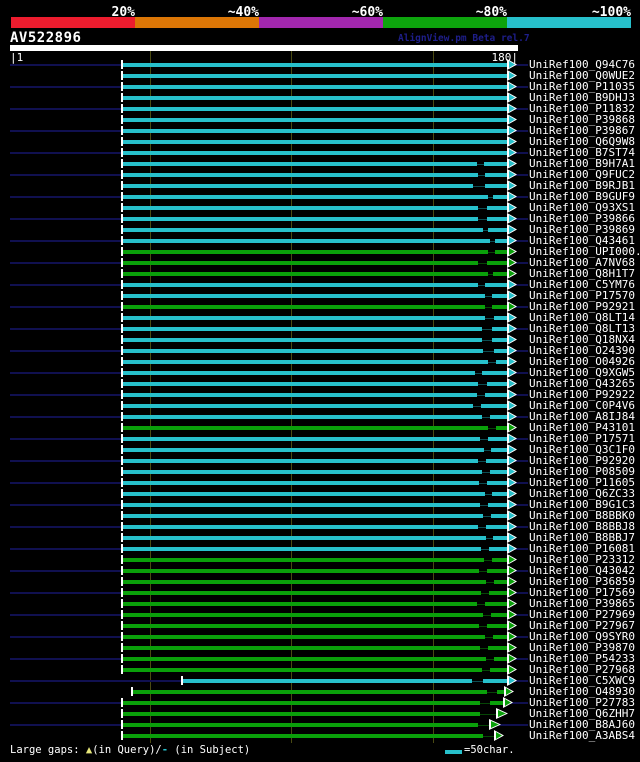 This screenshot has width=640, height=762. What do you see at coordinates (582, 735) in the screenshot?
I see `hit-label: UniRef100_A3ABS4` at bounding box center [582, 735].